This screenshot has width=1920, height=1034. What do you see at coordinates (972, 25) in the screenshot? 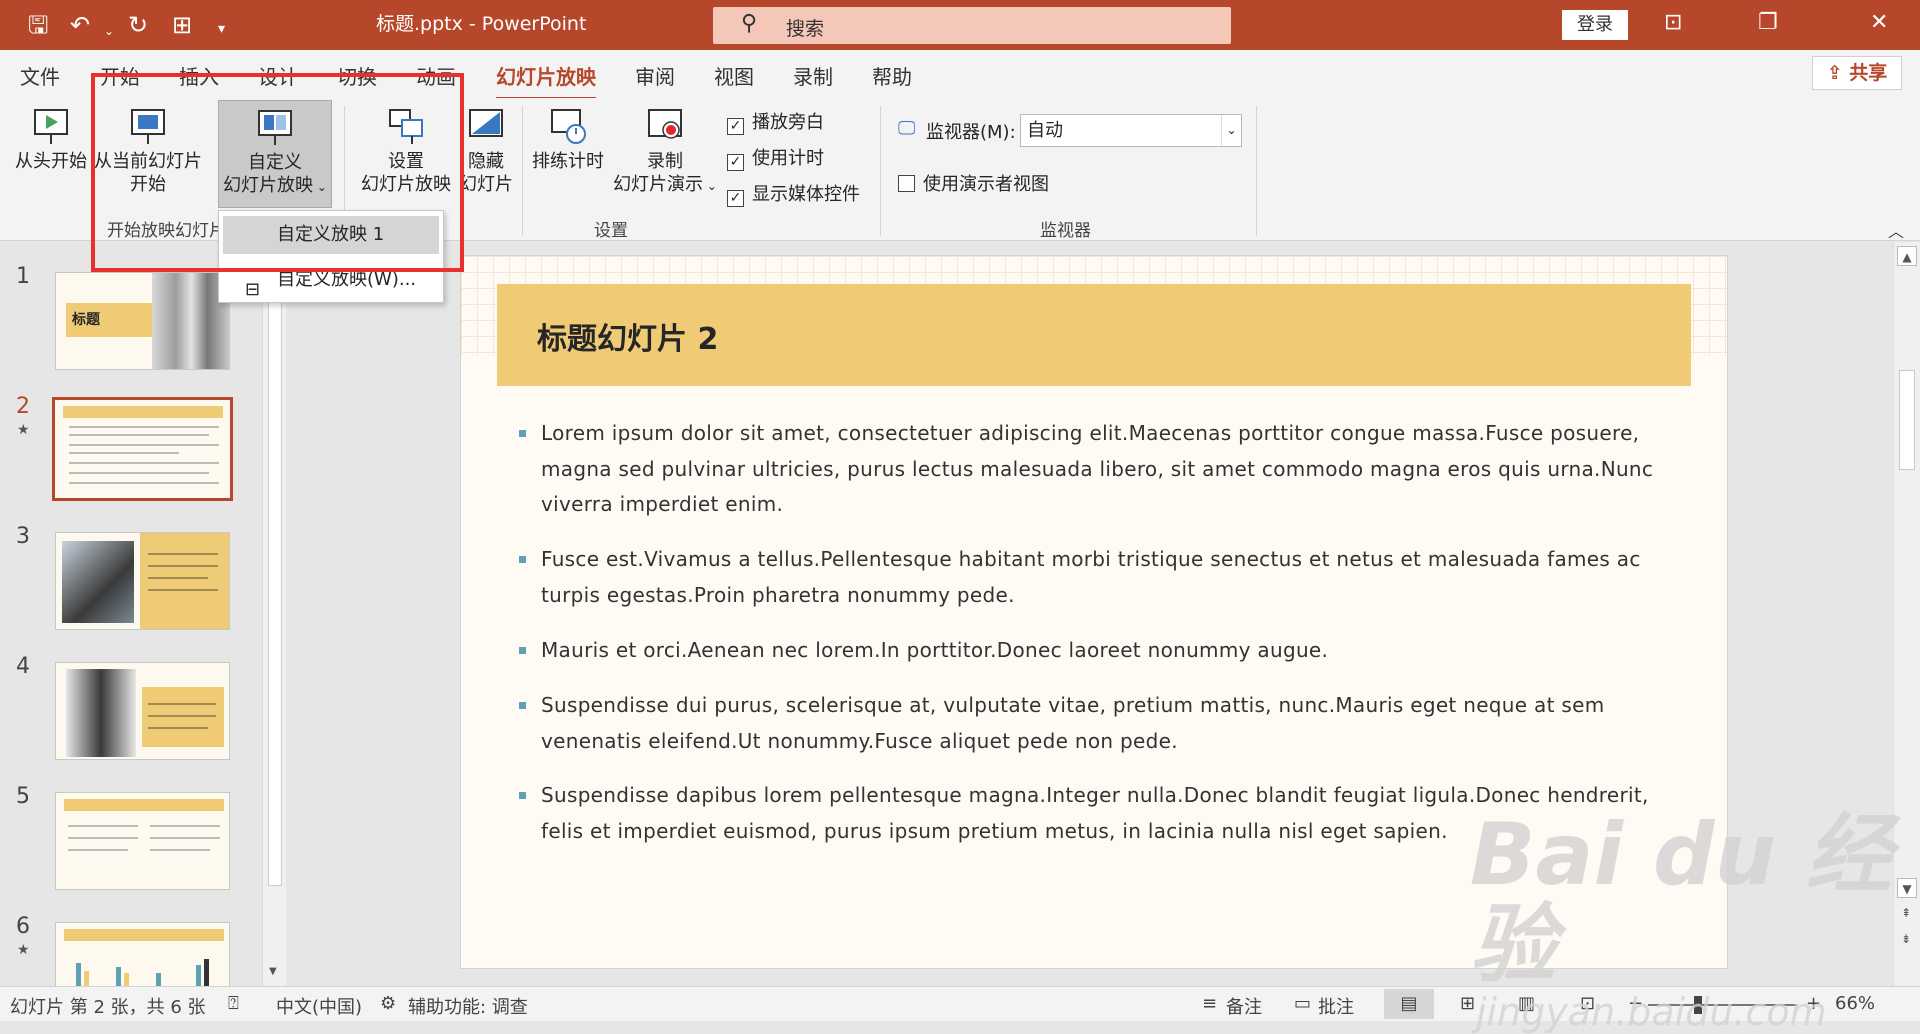
I see `search-box: ⚲ 搜索` at bounding box center [972, 25].